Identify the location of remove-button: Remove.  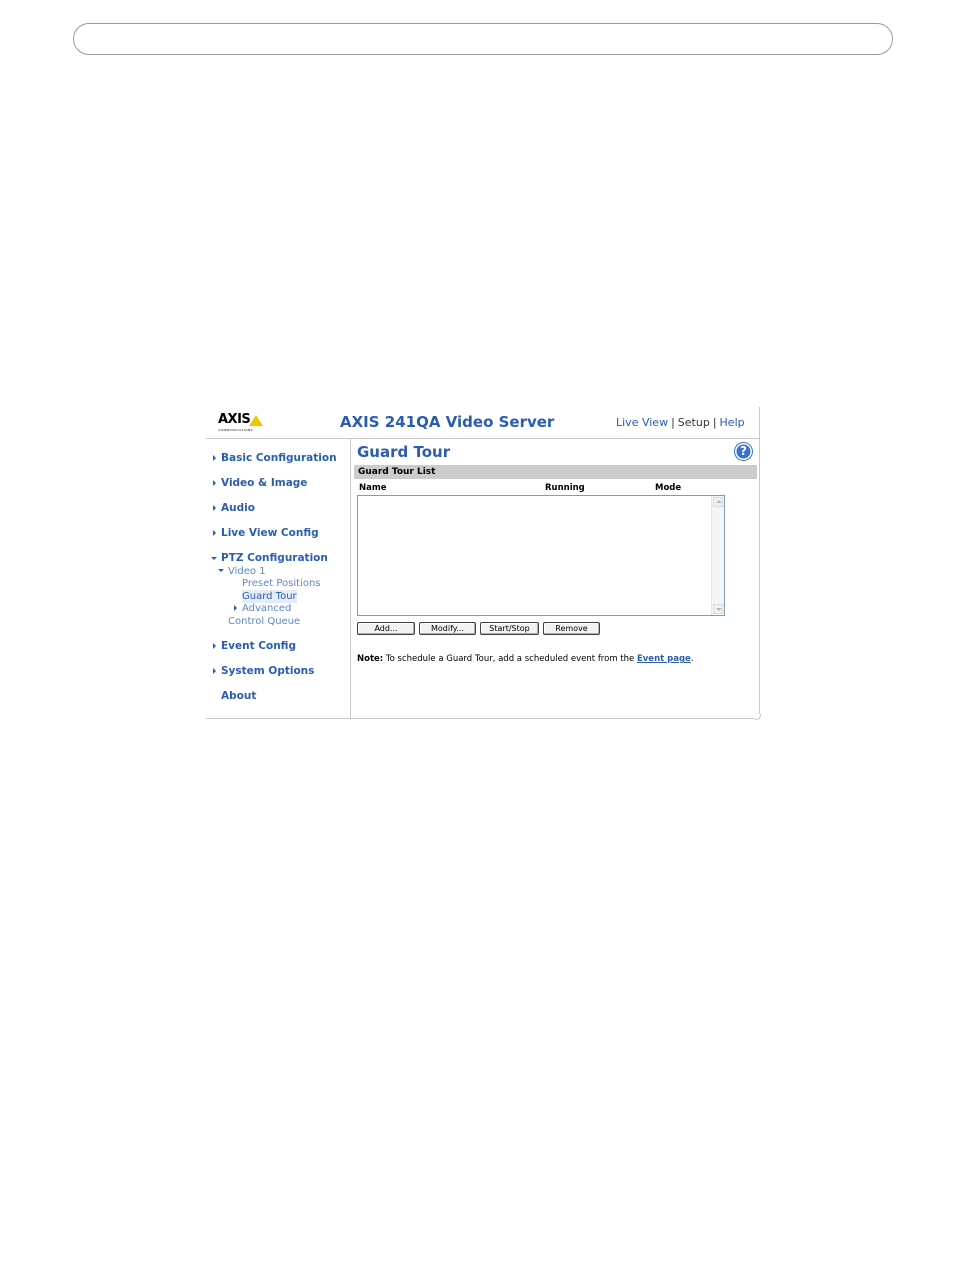
(571, 628).